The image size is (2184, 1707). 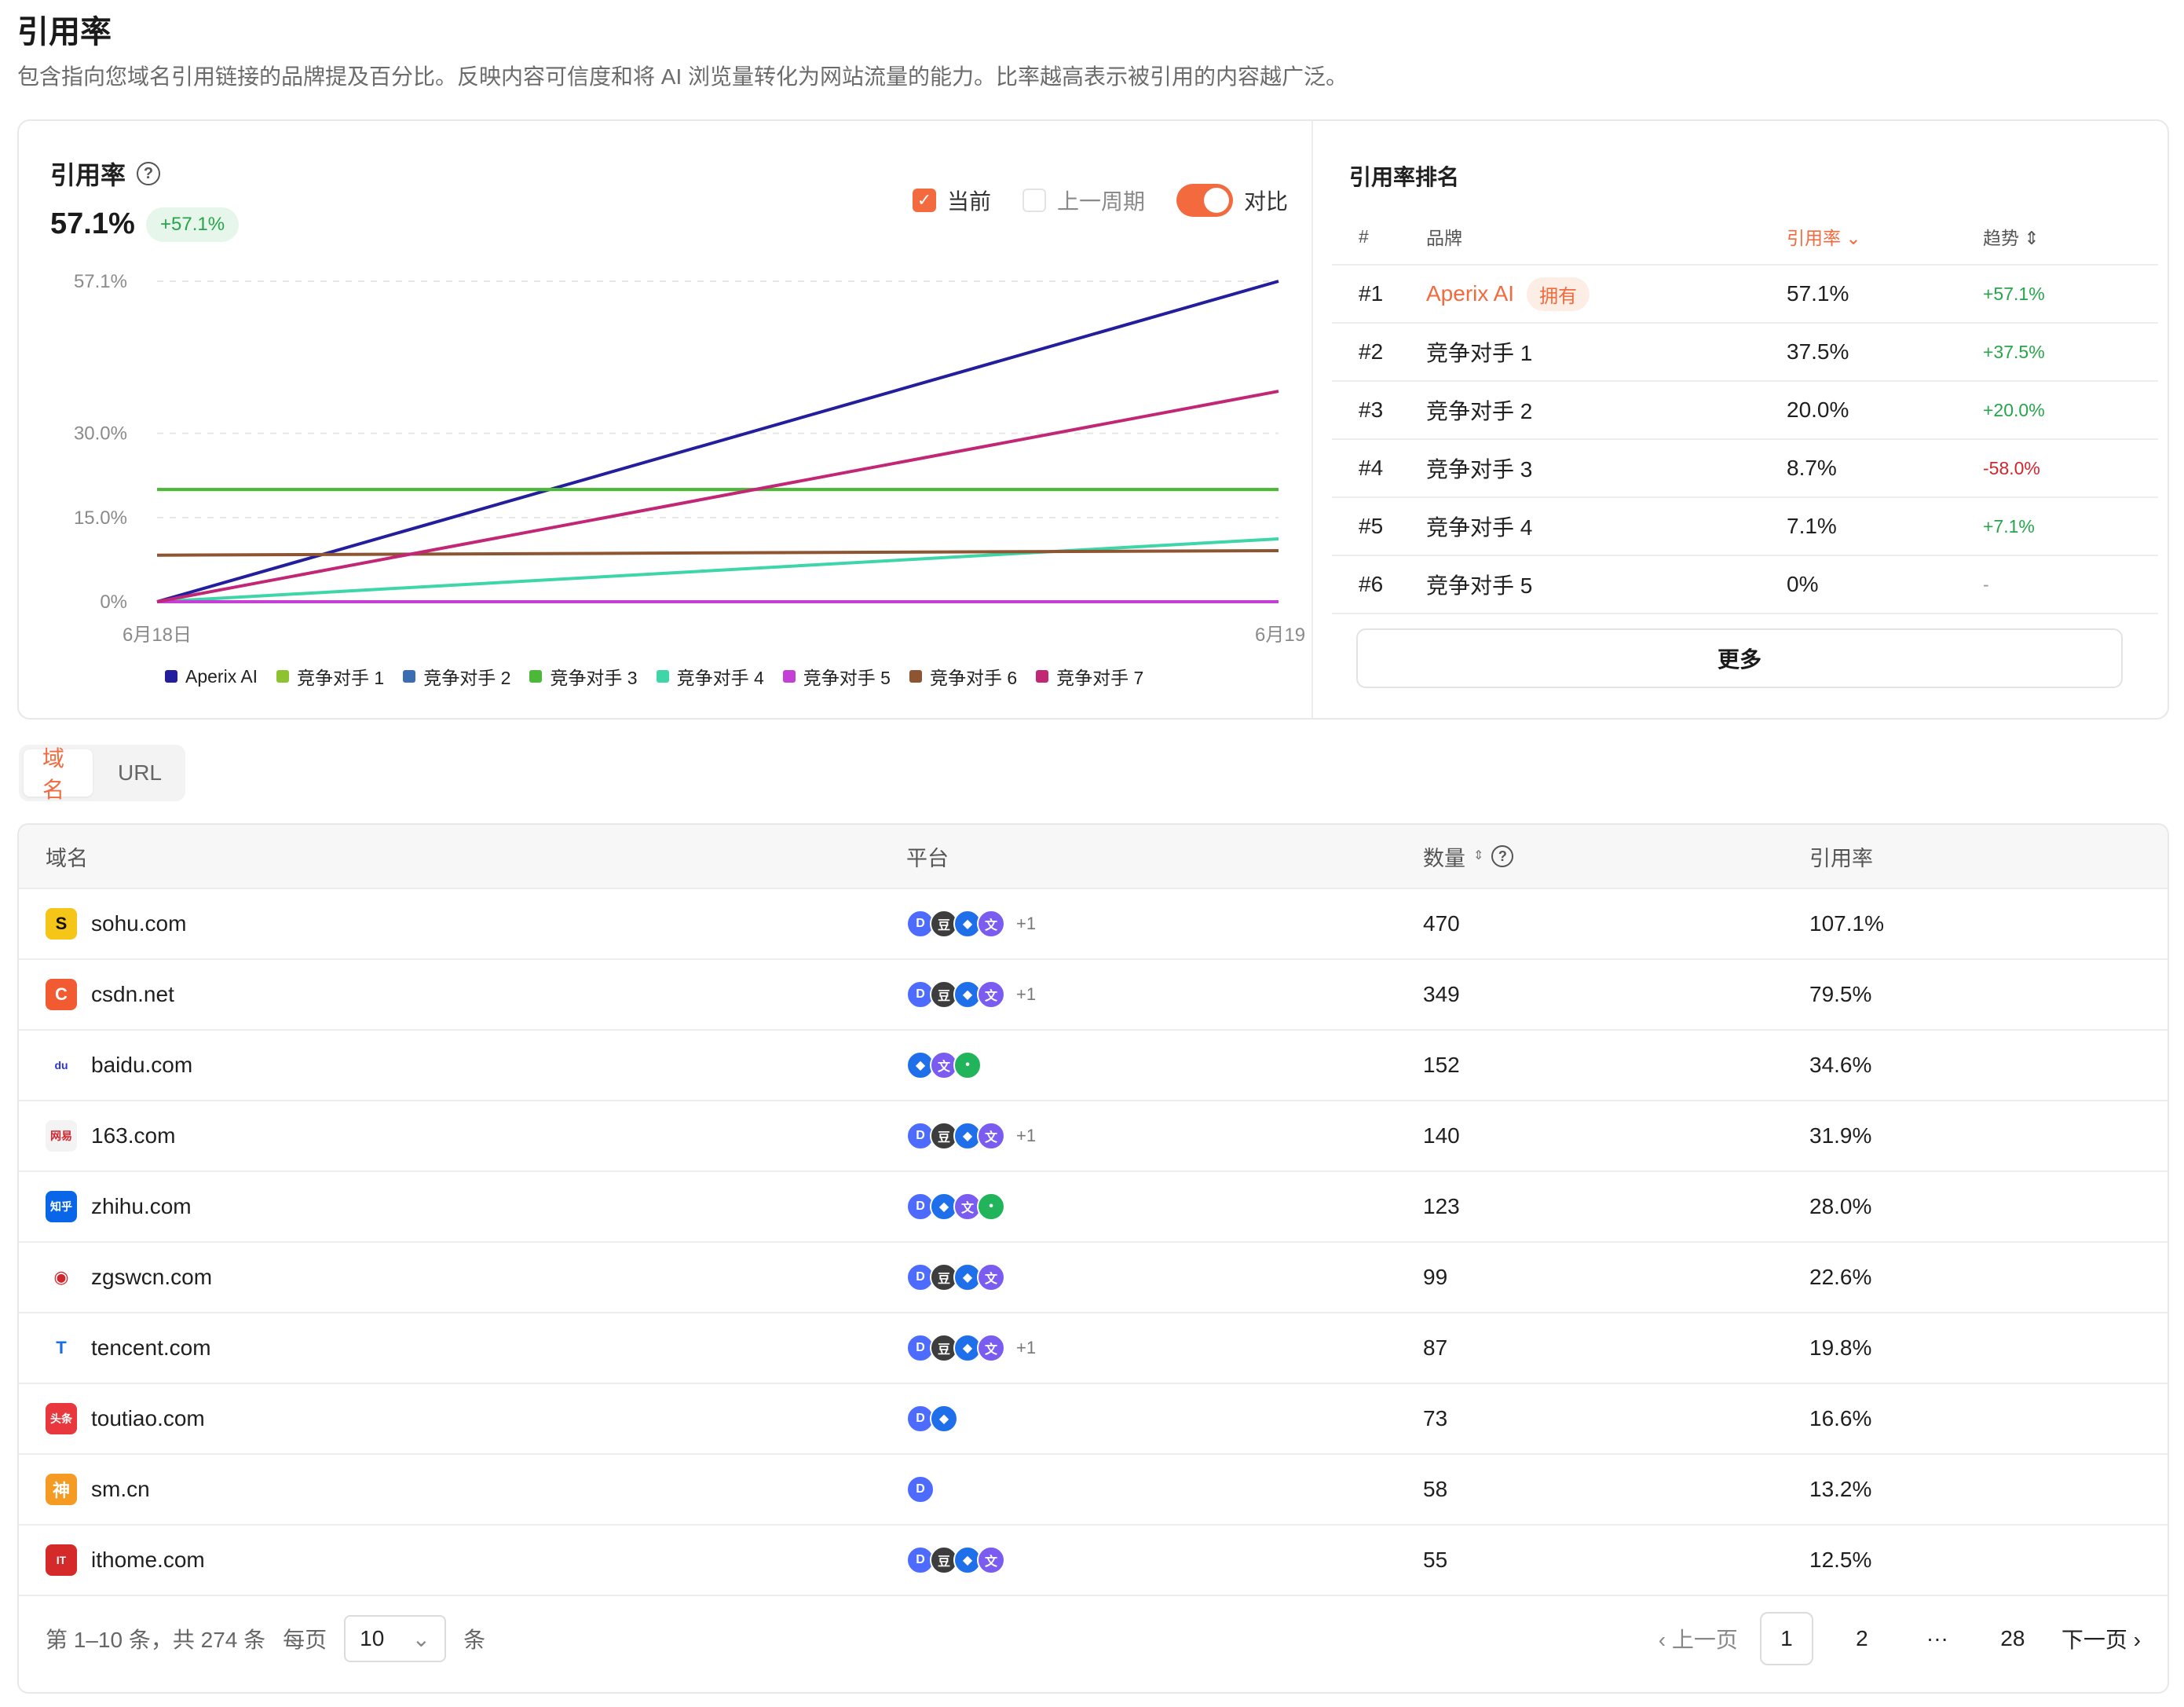 What do you see at coordinates (1606, 526) in the screenshot?
I see `rank-brand: 竞争对手 4` at bounding box center [1606, 526].